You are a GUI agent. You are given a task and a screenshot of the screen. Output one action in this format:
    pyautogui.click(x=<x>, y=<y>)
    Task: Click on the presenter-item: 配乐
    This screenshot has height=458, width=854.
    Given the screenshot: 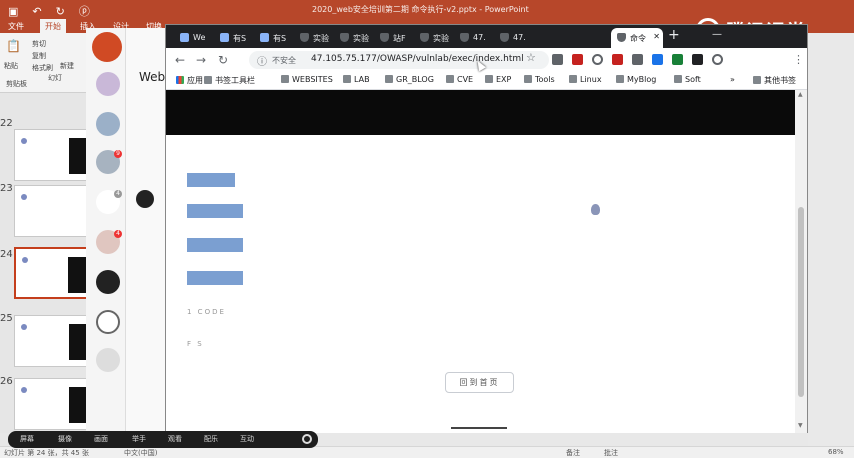 What is the action you would take?
    pyautogui.click(x=211, y=439)
    